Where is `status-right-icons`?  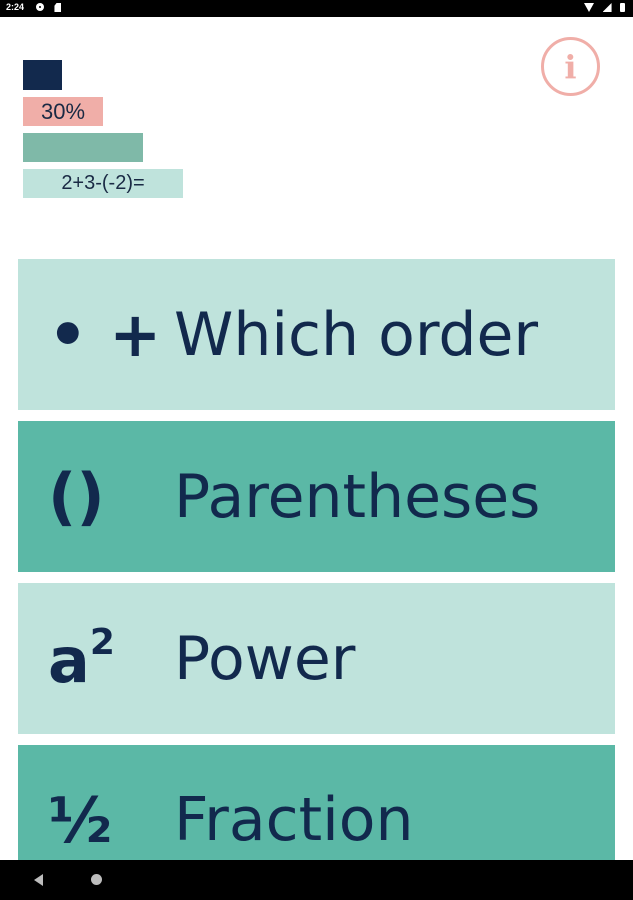 status-right-icons is located at coordinates (604, 12).